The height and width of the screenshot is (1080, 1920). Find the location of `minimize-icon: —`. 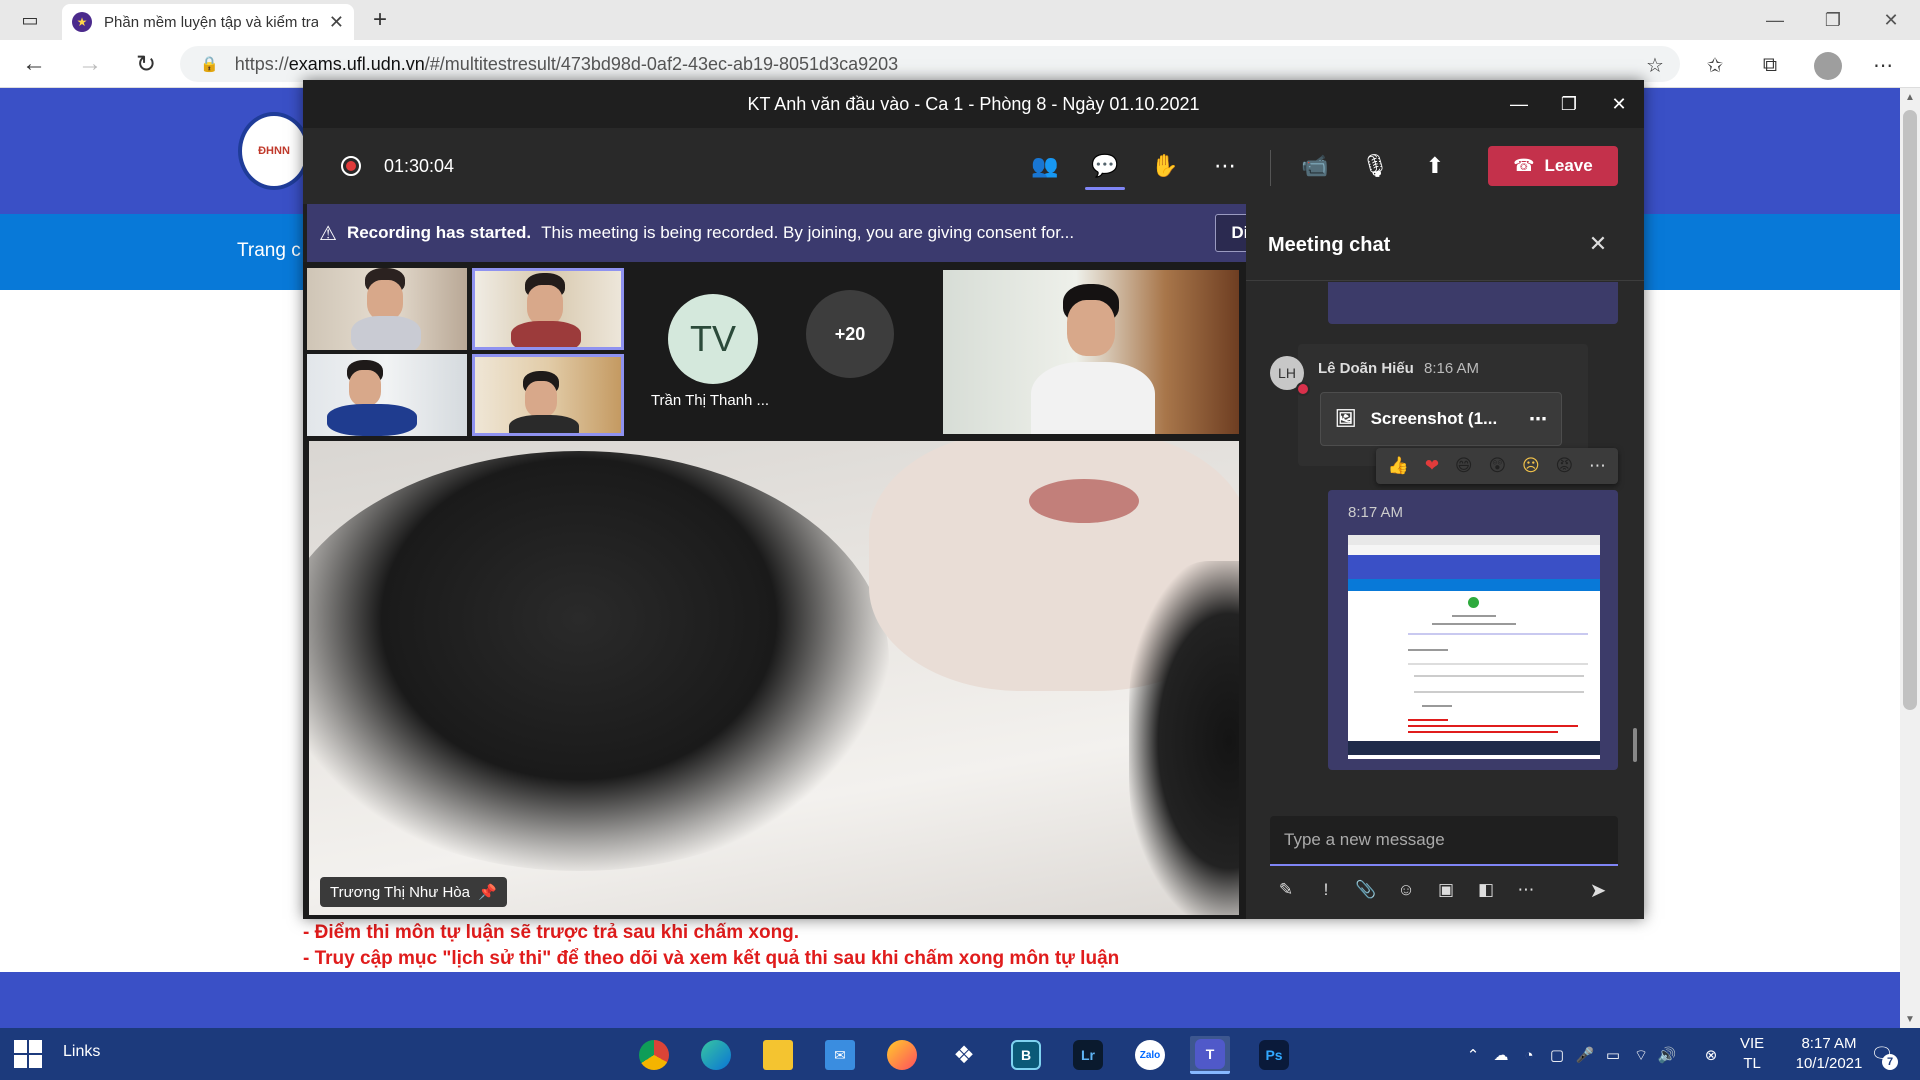

minimize-icon: — is located at coordinates (1775, 20).